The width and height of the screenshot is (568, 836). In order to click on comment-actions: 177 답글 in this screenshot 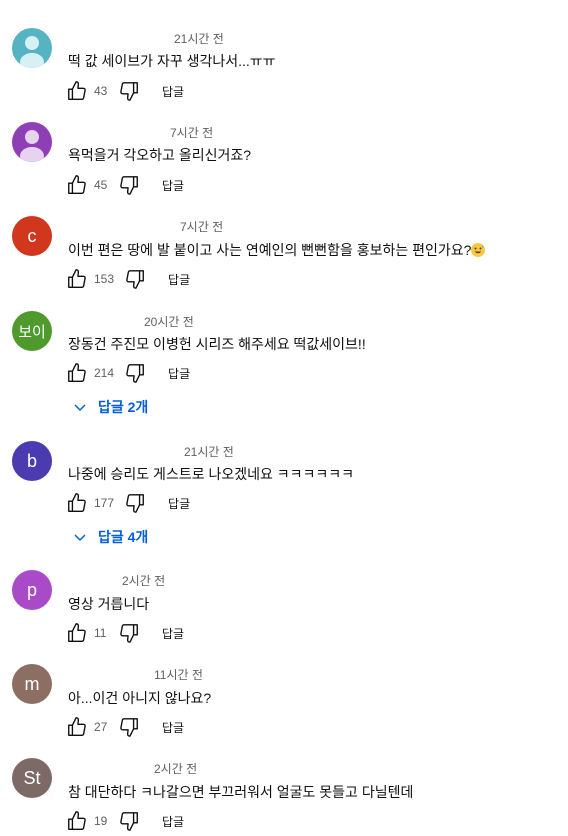, I will do `click(128, 503)`.